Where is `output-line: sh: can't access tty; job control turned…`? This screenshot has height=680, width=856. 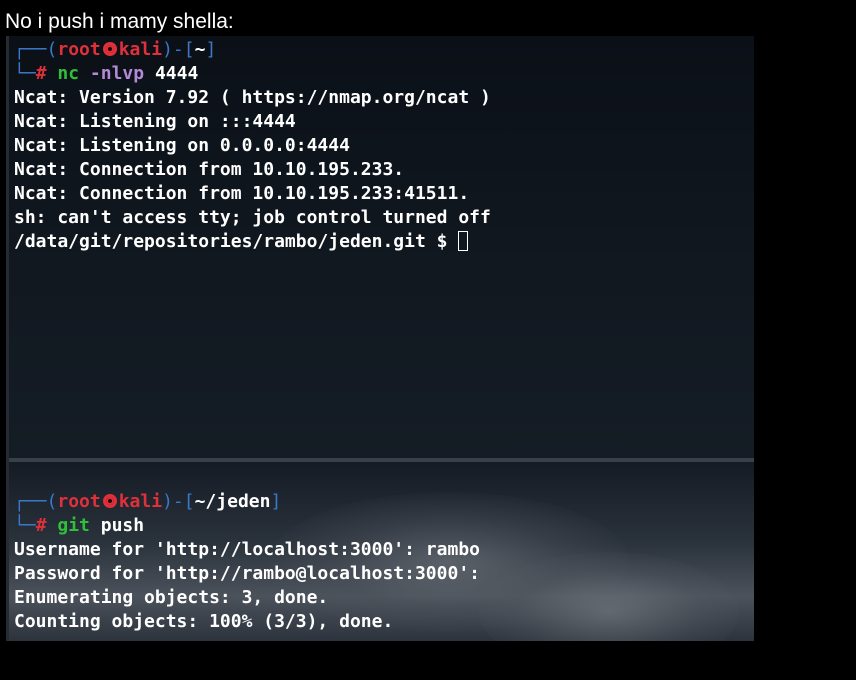 output-line: sh: can't access tty; job control turned… is located at coordinates (252, 217).